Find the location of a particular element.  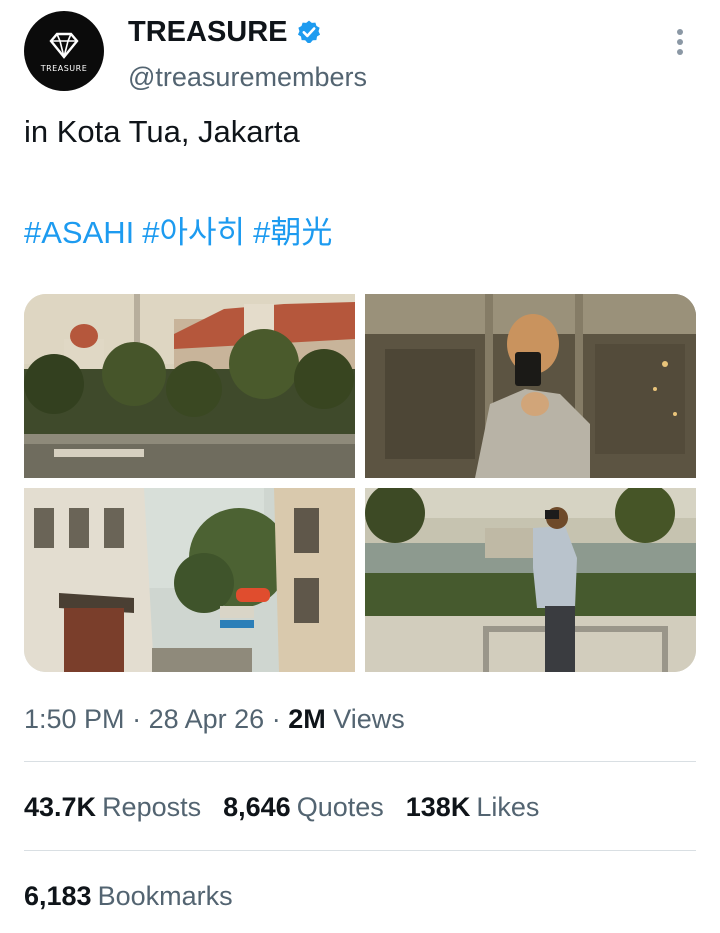

more-vertical-icon is located at coordinates (680, 44).